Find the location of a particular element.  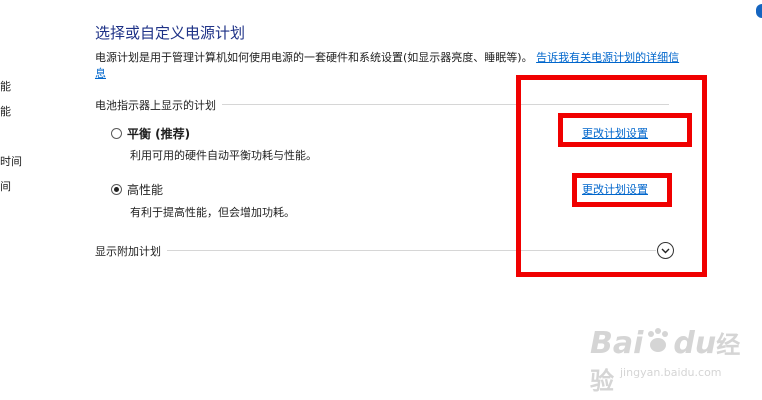

sidebar-item-4: 间 is located at coordinates (5, 186).